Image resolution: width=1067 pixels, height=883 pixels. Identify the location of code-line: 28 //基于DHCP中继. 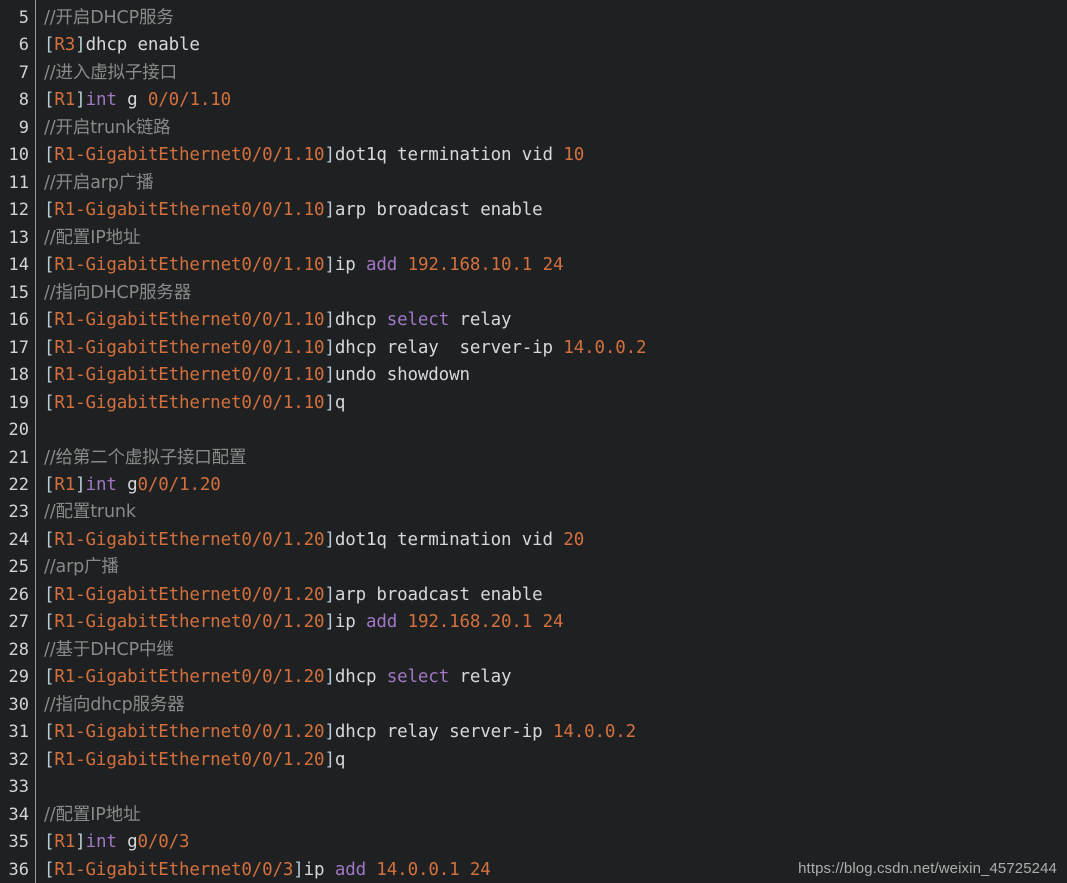
(533, 650).